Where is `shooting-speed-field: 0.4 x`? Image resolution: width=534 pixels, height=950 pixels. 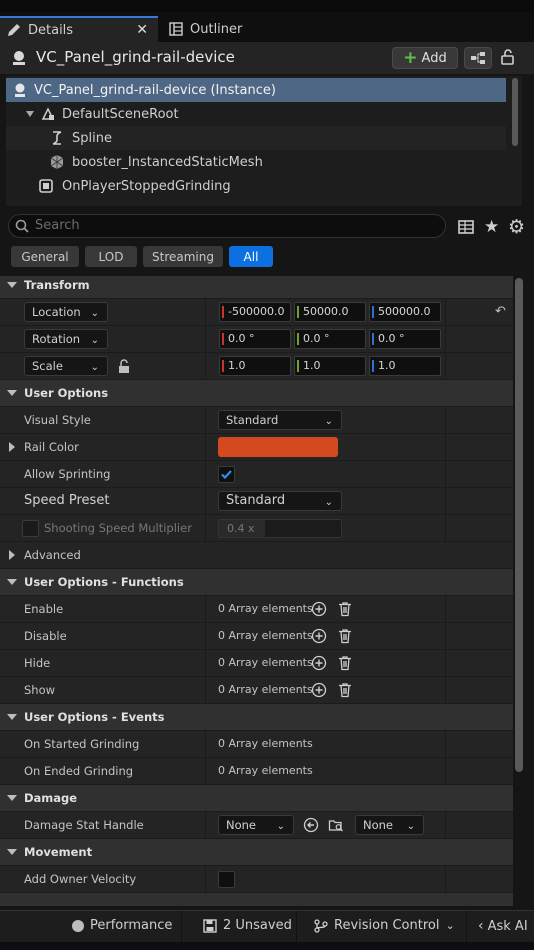 shooting-speed-field: 0.4 x is located at coordinates (280, 528).